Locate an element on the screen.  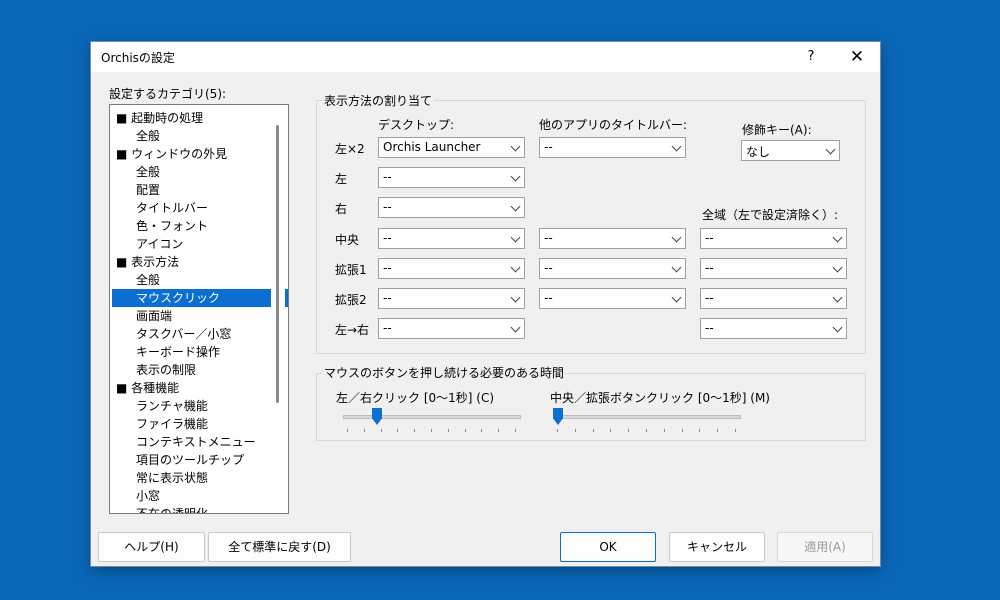
apply-button: 適用(A) is located at coordinates (825, 547).